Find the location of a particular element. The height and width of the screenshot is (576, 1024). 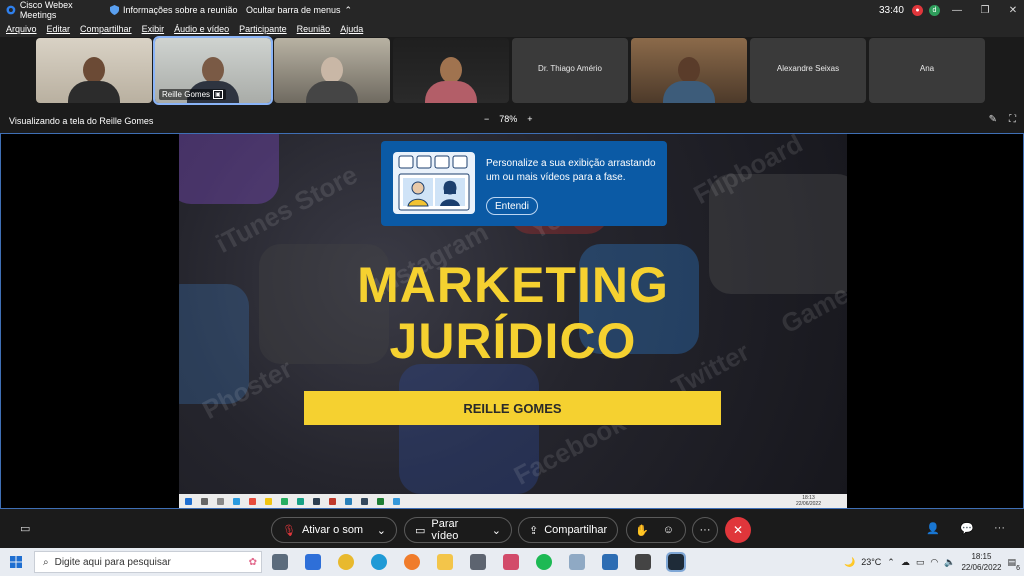

share-label: Compartilhar is located at coordinates (576, 530).